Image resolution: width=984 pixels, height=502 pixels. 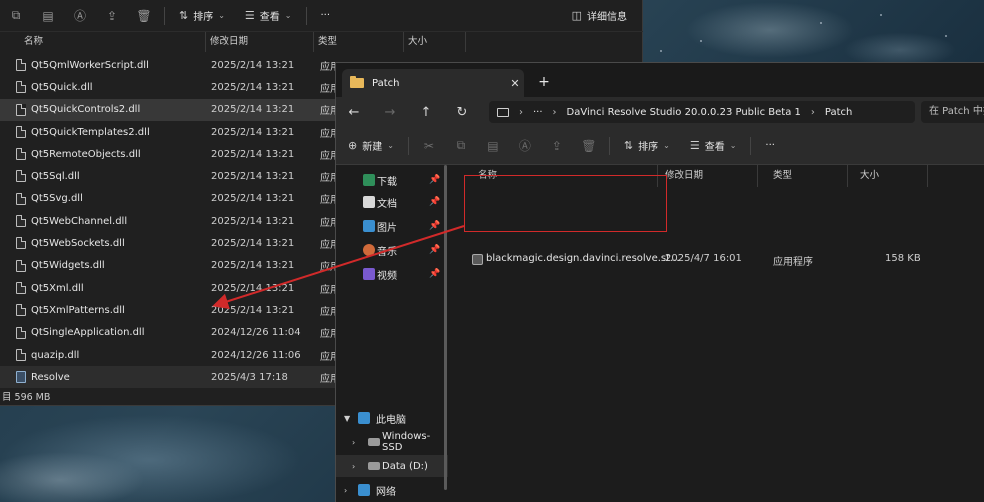 I want to click on tab-patch: Patch ✕, so click(x=433, y=83).